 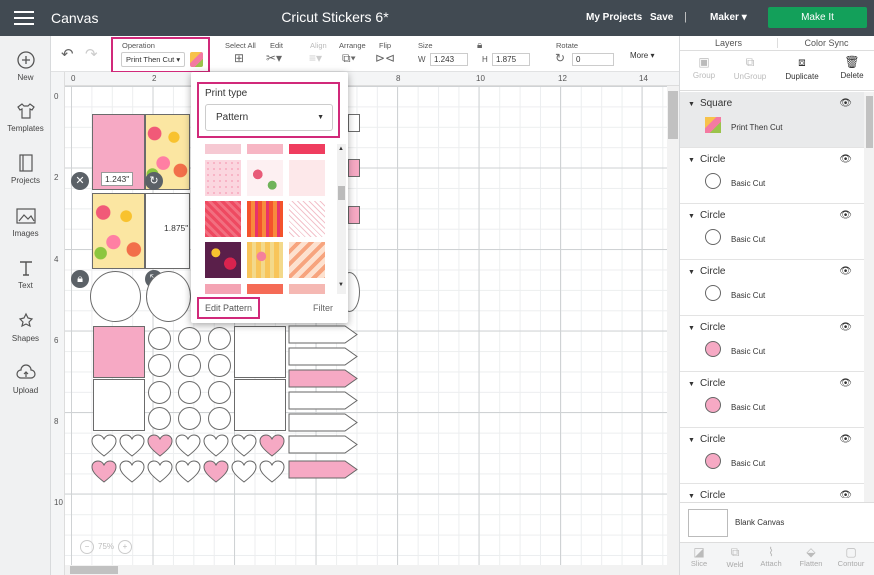 I want to click on my-projects-link: My Projects, so click(x=614, y=17).